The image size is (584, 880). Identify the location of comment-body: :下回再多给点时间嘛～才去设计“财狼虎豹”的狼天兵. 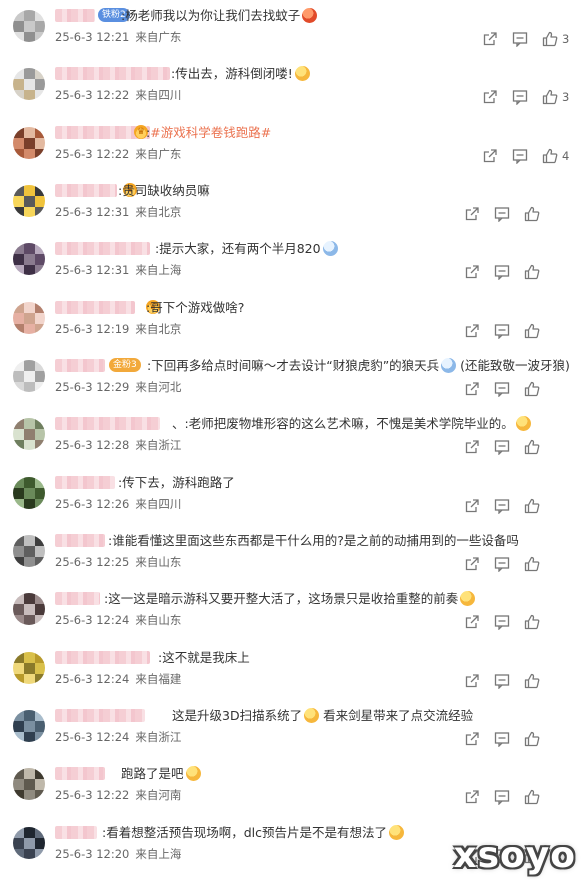
(293, 365).